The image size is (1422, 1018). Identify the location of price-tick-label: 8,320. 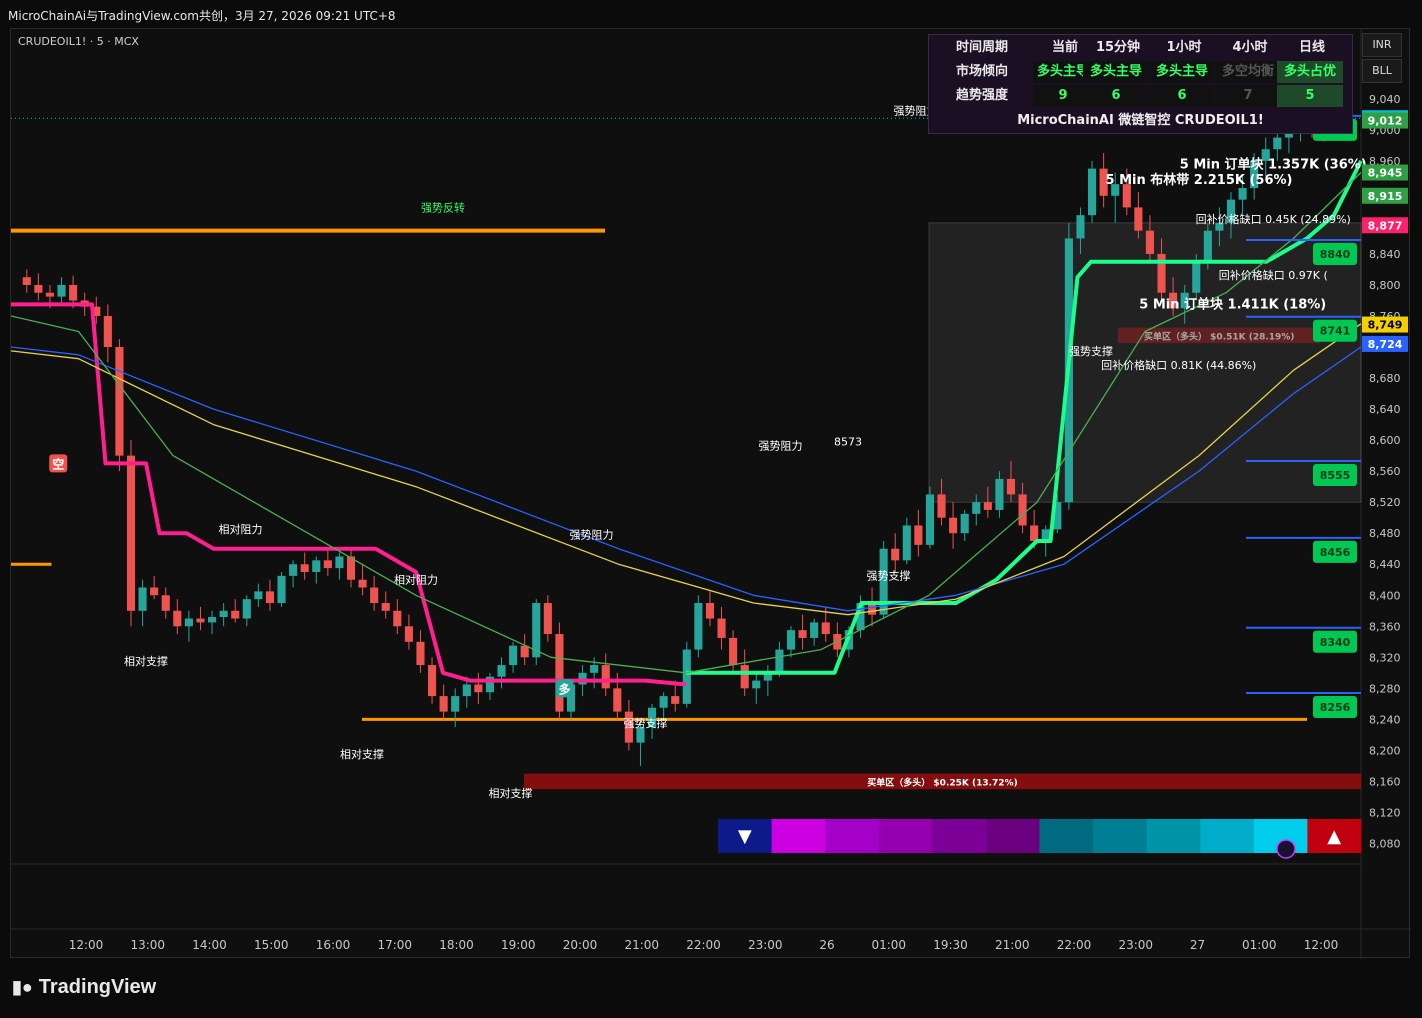
(1385, 657).